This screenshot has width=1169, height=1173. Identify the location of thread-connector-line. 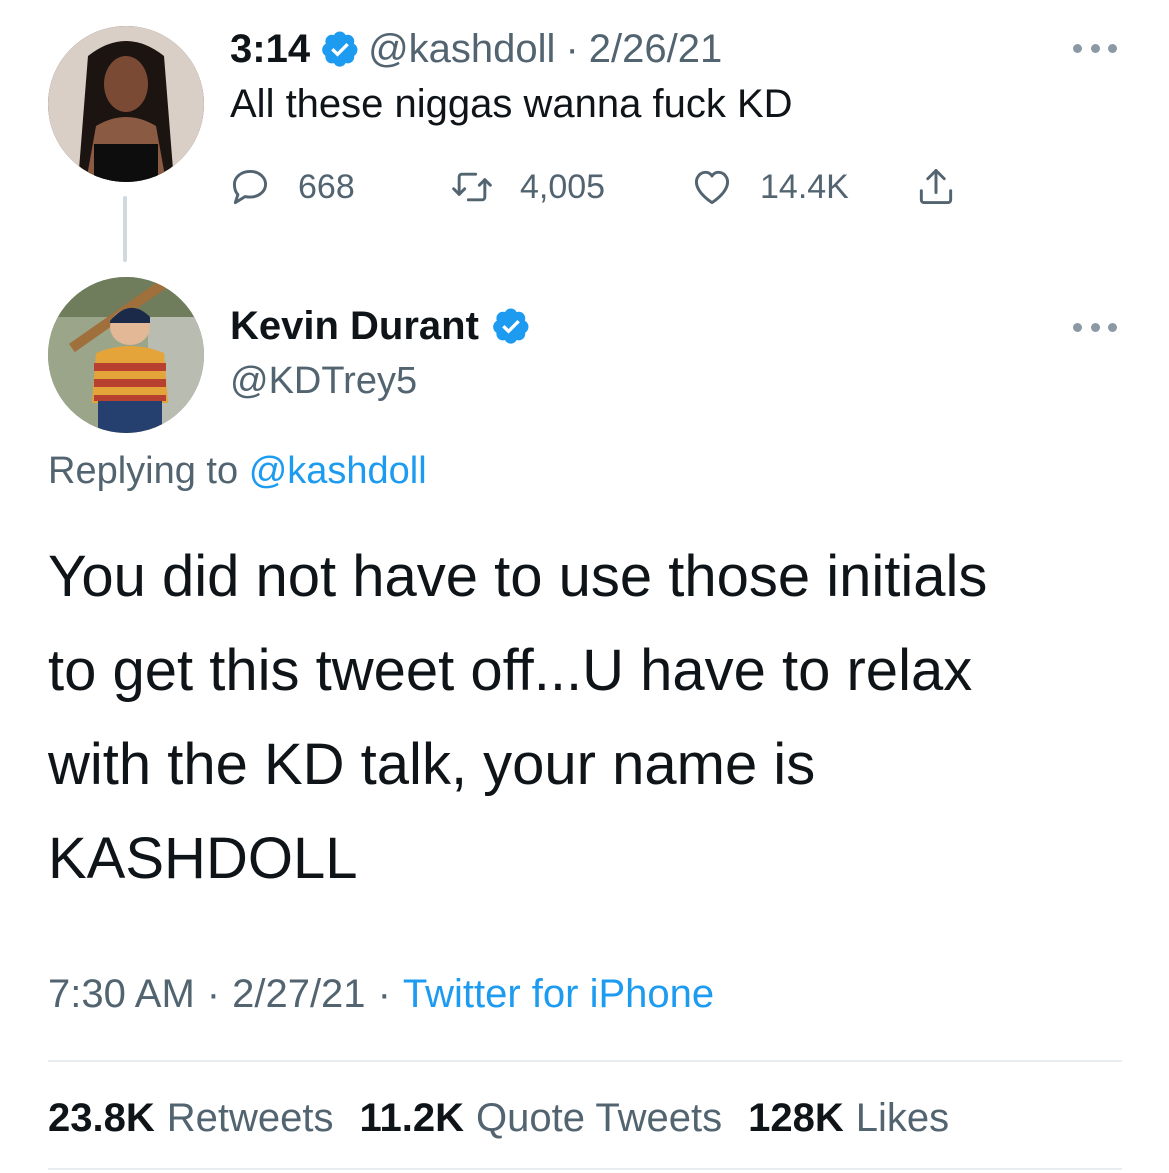
(125, 229).